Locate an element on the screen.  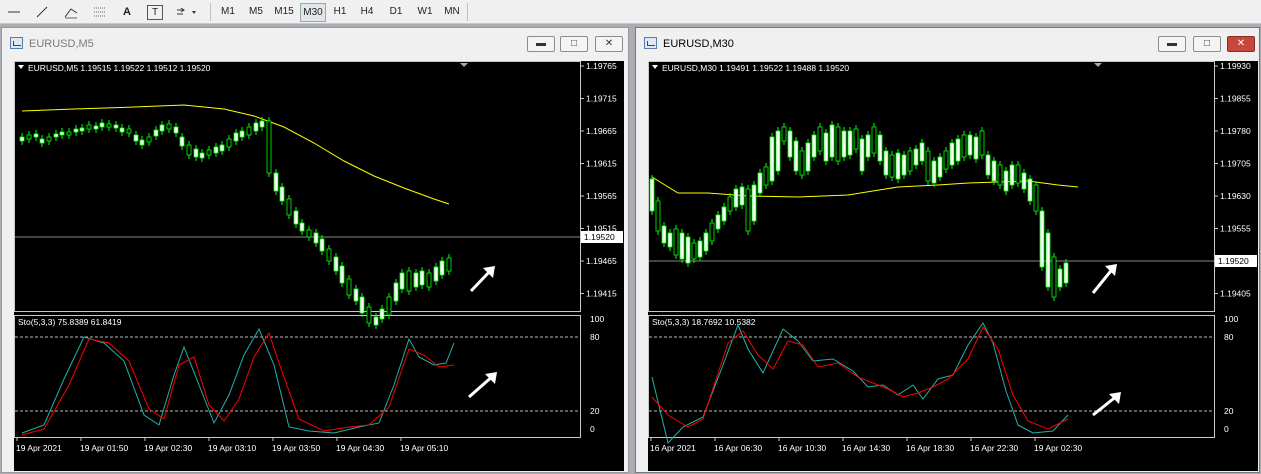
timeframe-w1-button: W1 is located at coordinates (425, 11).